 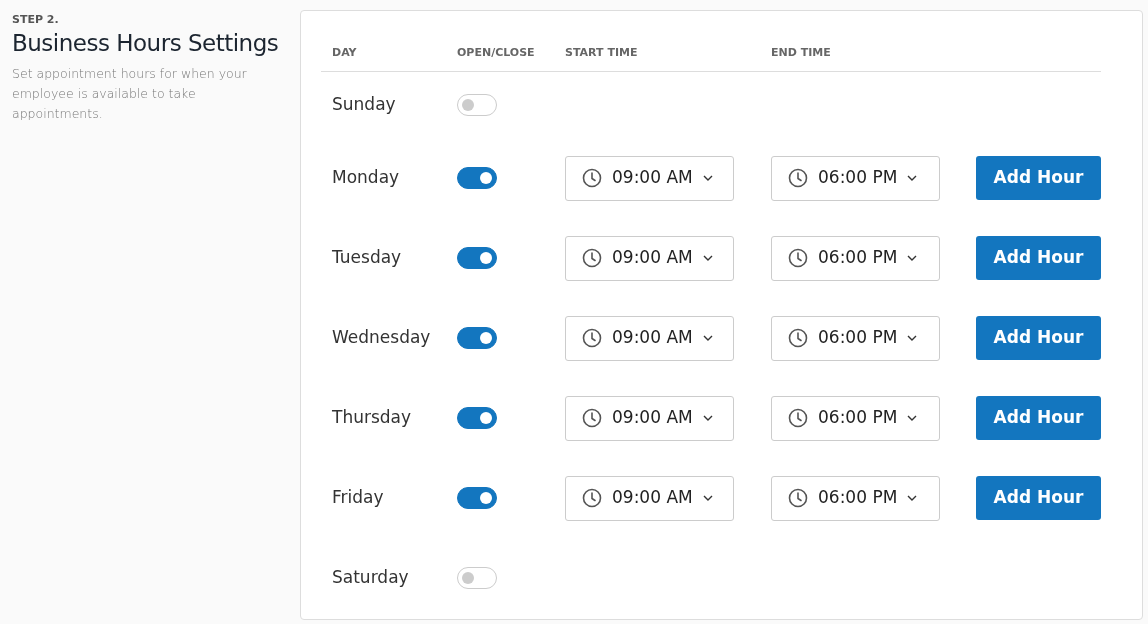 I want to click on page-title: Business Hours Settings, so click(x=146, y=43).